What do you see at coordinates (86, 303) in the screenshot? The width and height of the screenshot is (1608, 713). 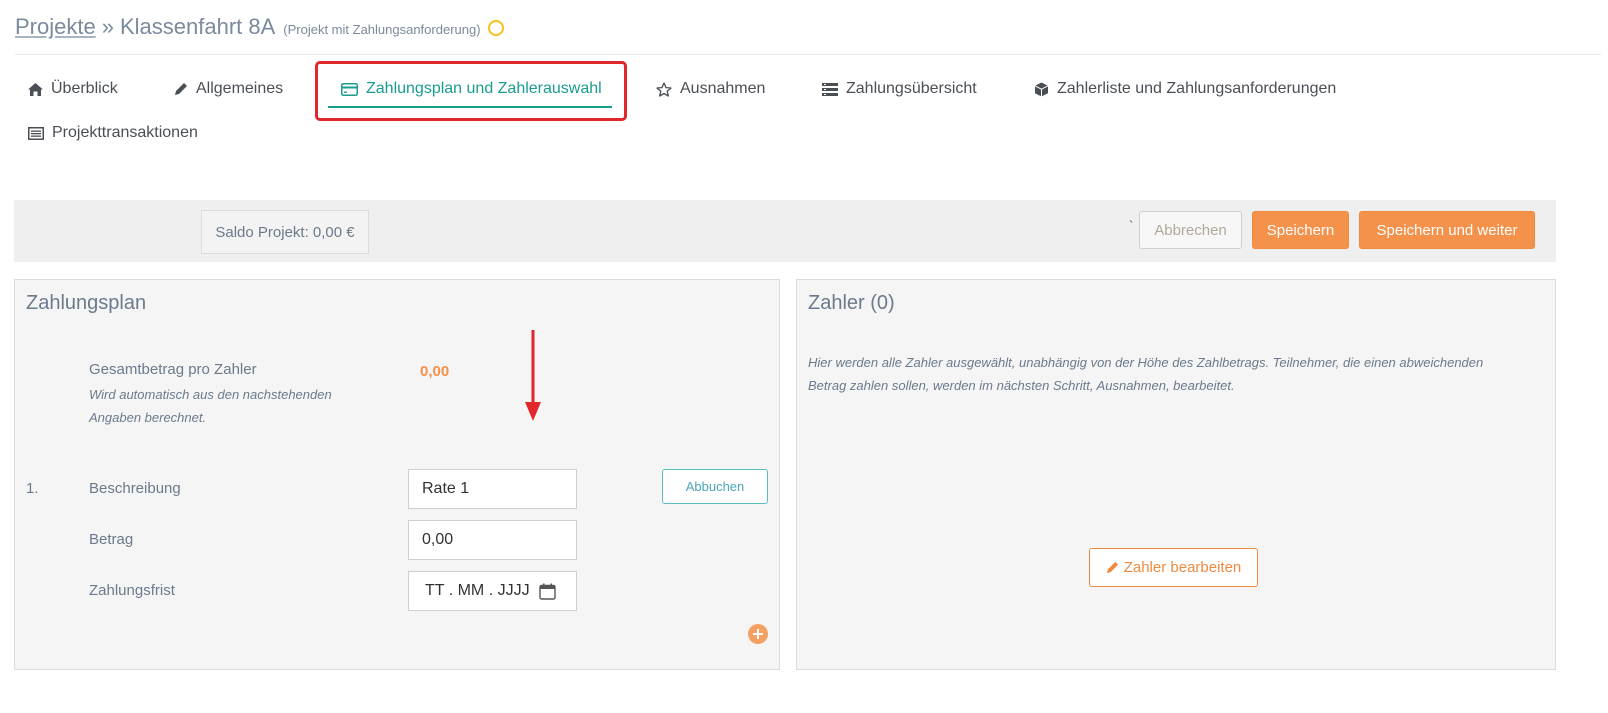 I see `zahlungsplan-title: Zahlungsplan` at bounding box center [86, 303].